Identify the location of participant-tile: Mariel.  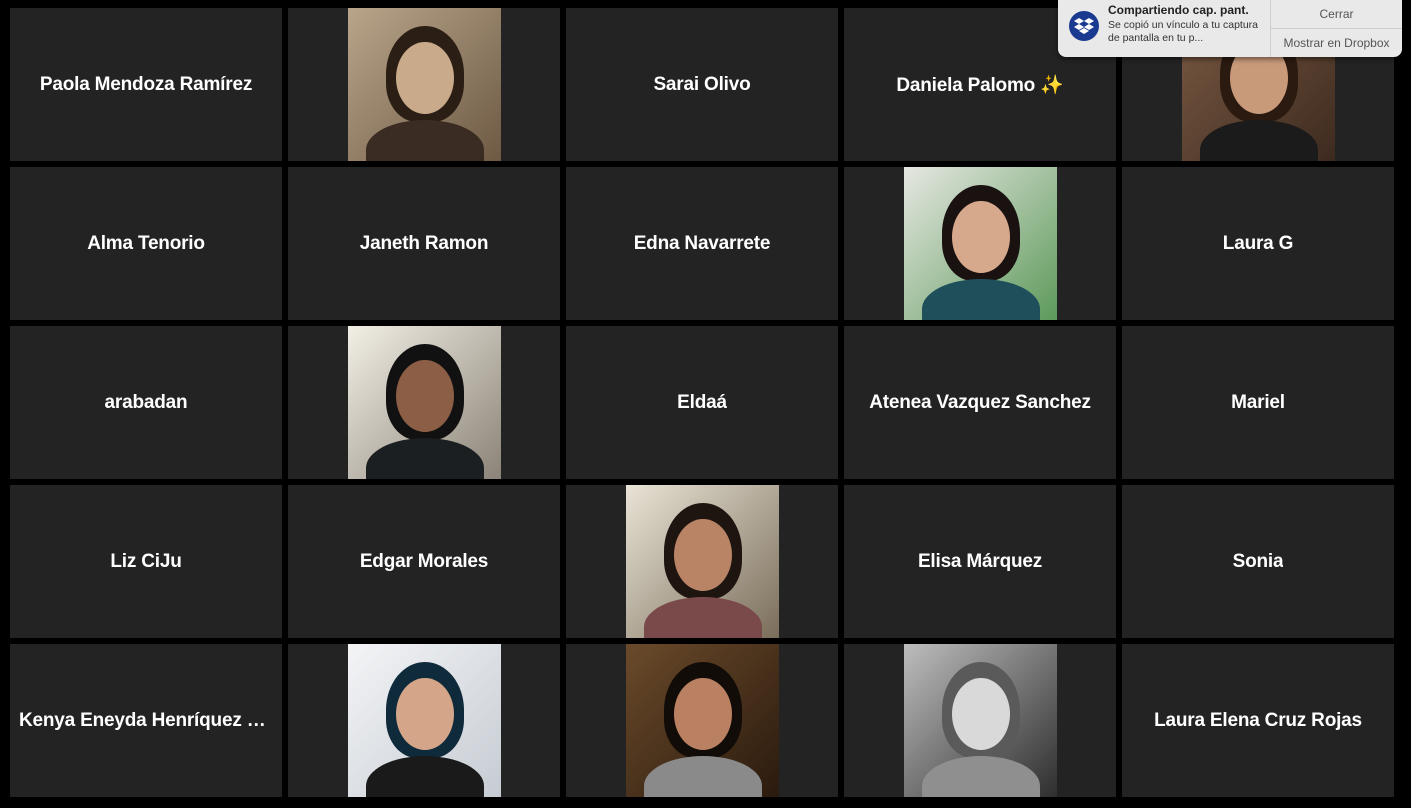
(1258, 402).